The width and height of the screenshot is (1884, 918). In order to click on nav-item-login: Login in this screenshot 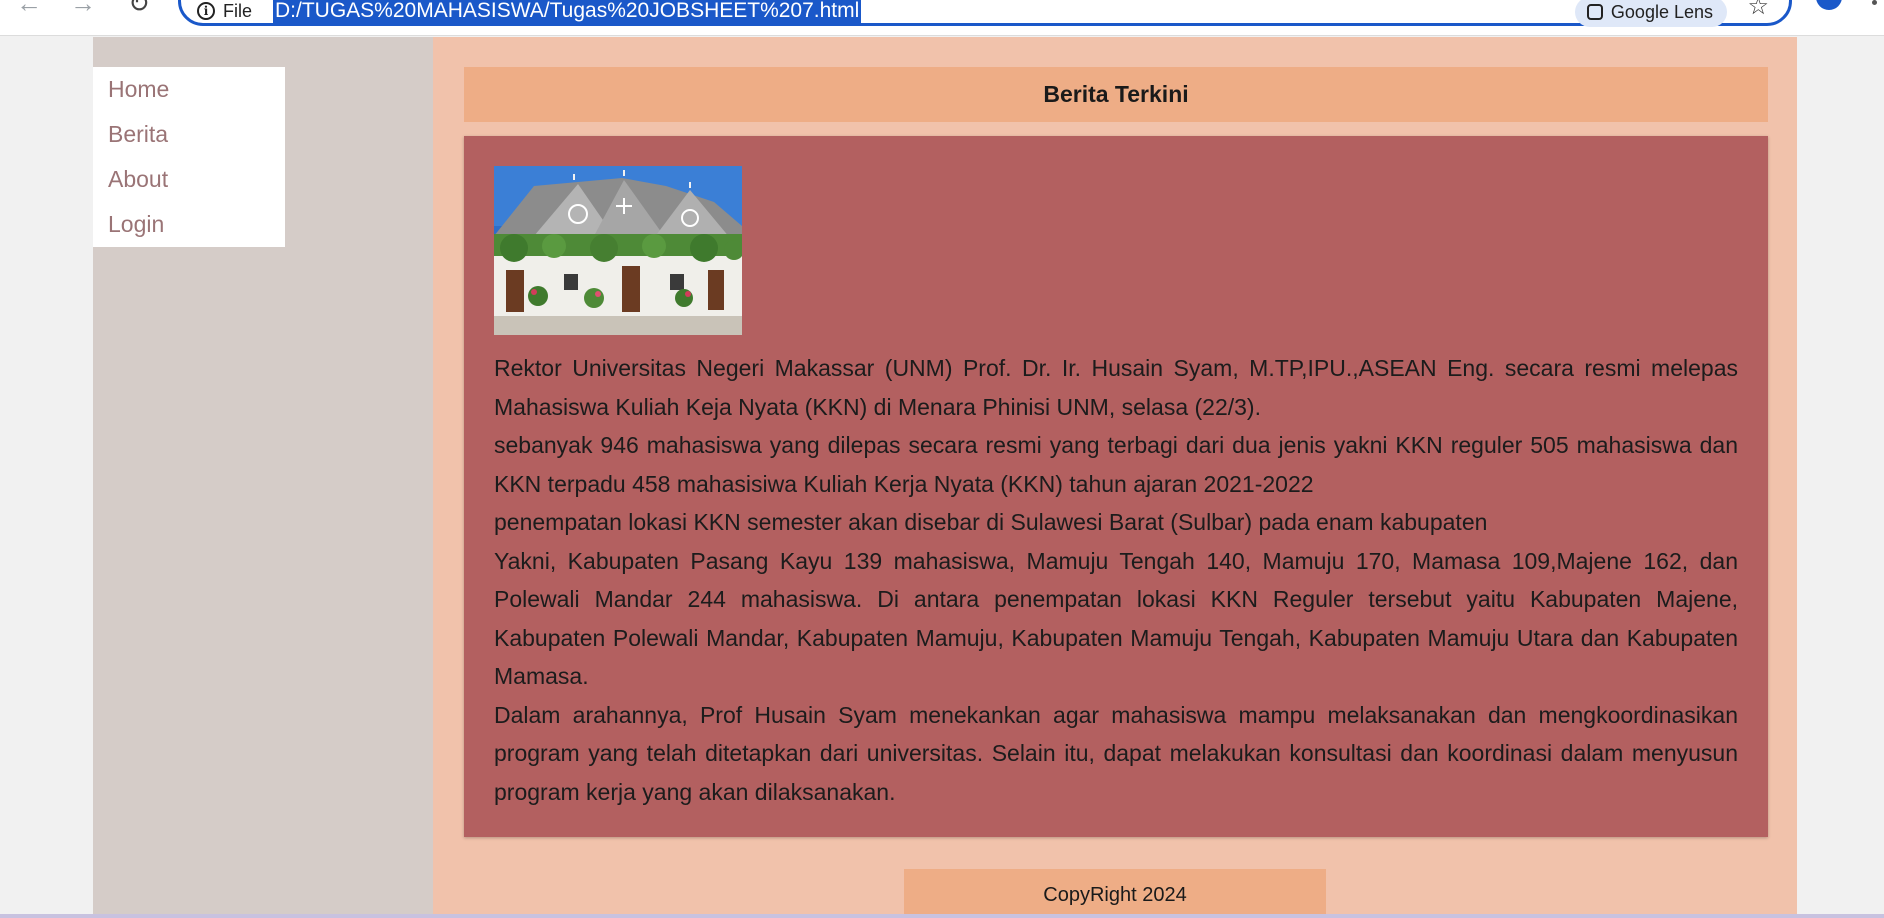, I will do `click(189, 224)`.